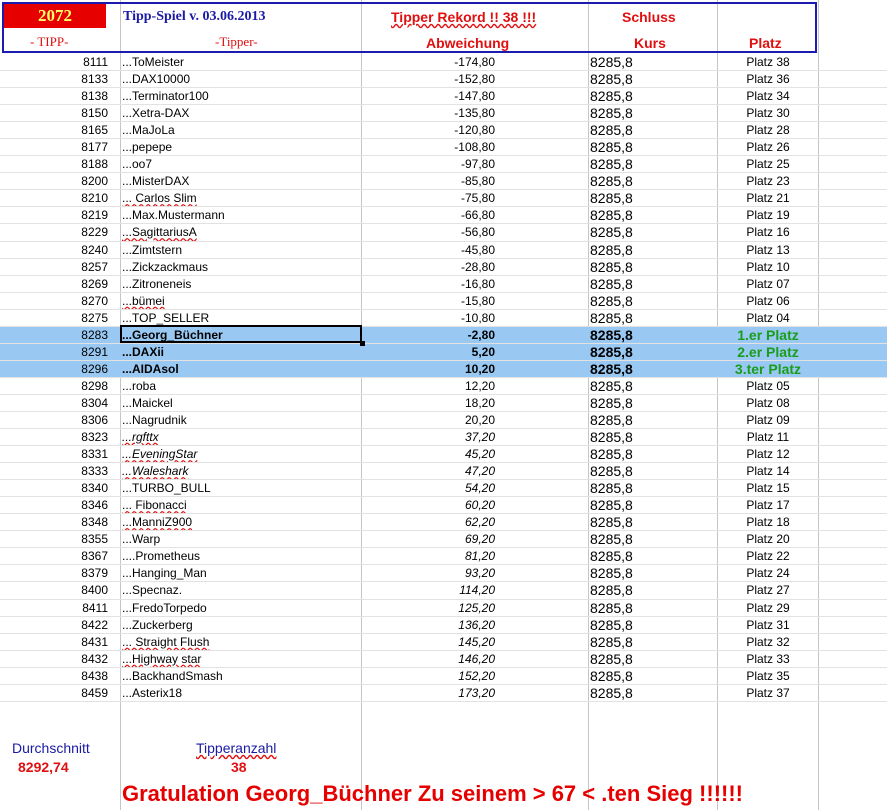 This screenshot has width=887, height=810. I want to click on tipper-name-cell: ...AIDAsol, so click(241, 369).